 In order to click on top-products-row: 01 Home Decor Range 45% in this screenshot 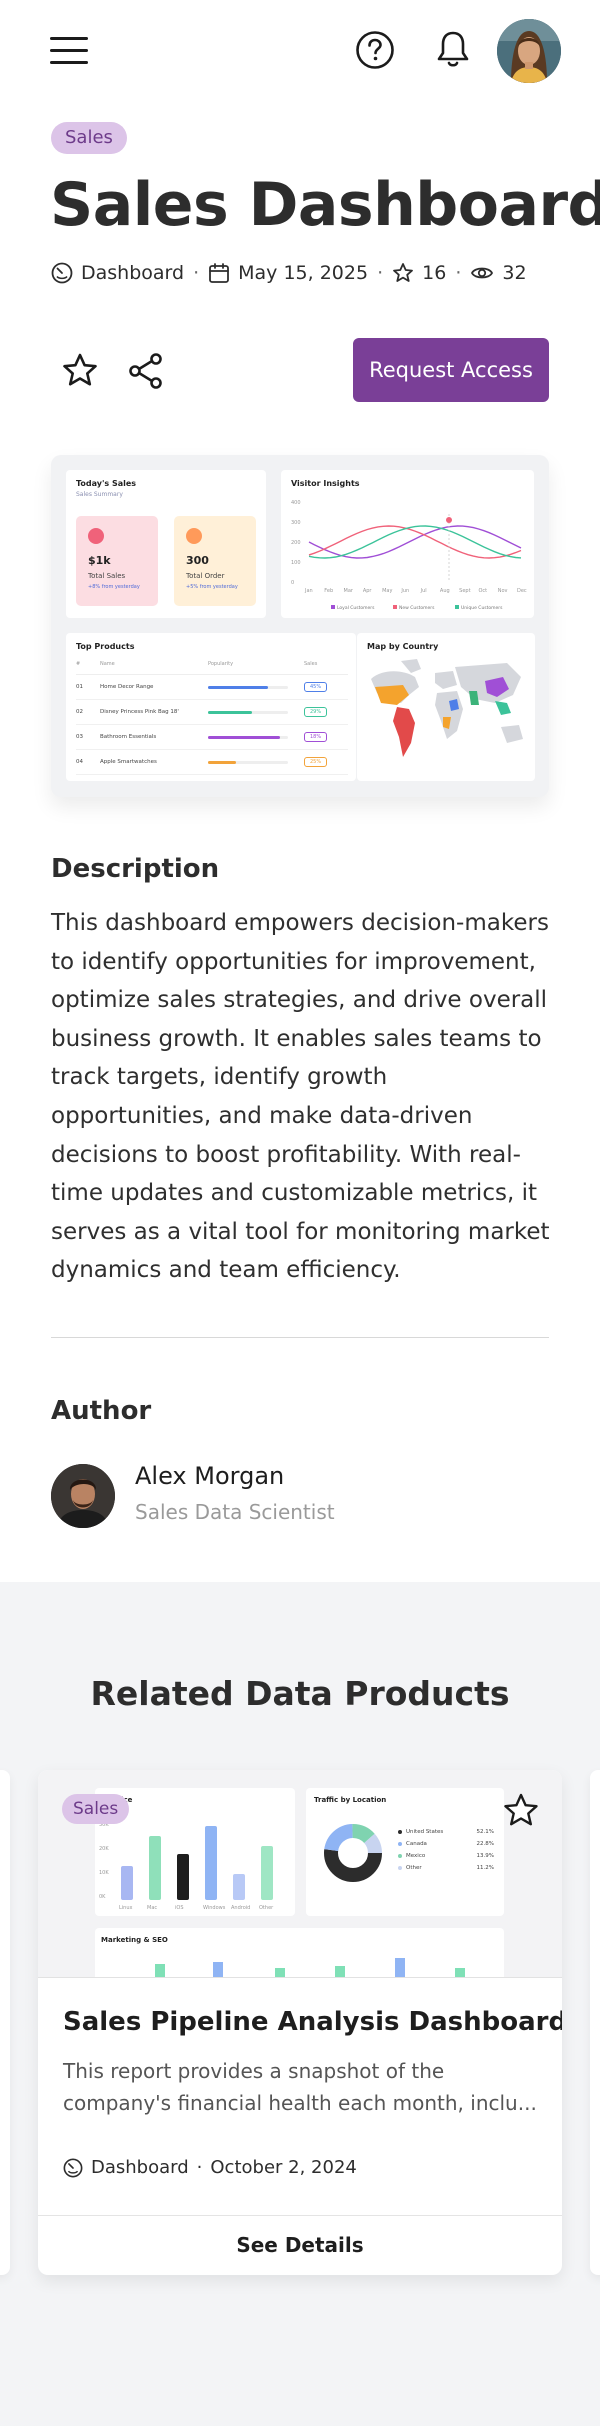, I will do `click(212, 687)`.